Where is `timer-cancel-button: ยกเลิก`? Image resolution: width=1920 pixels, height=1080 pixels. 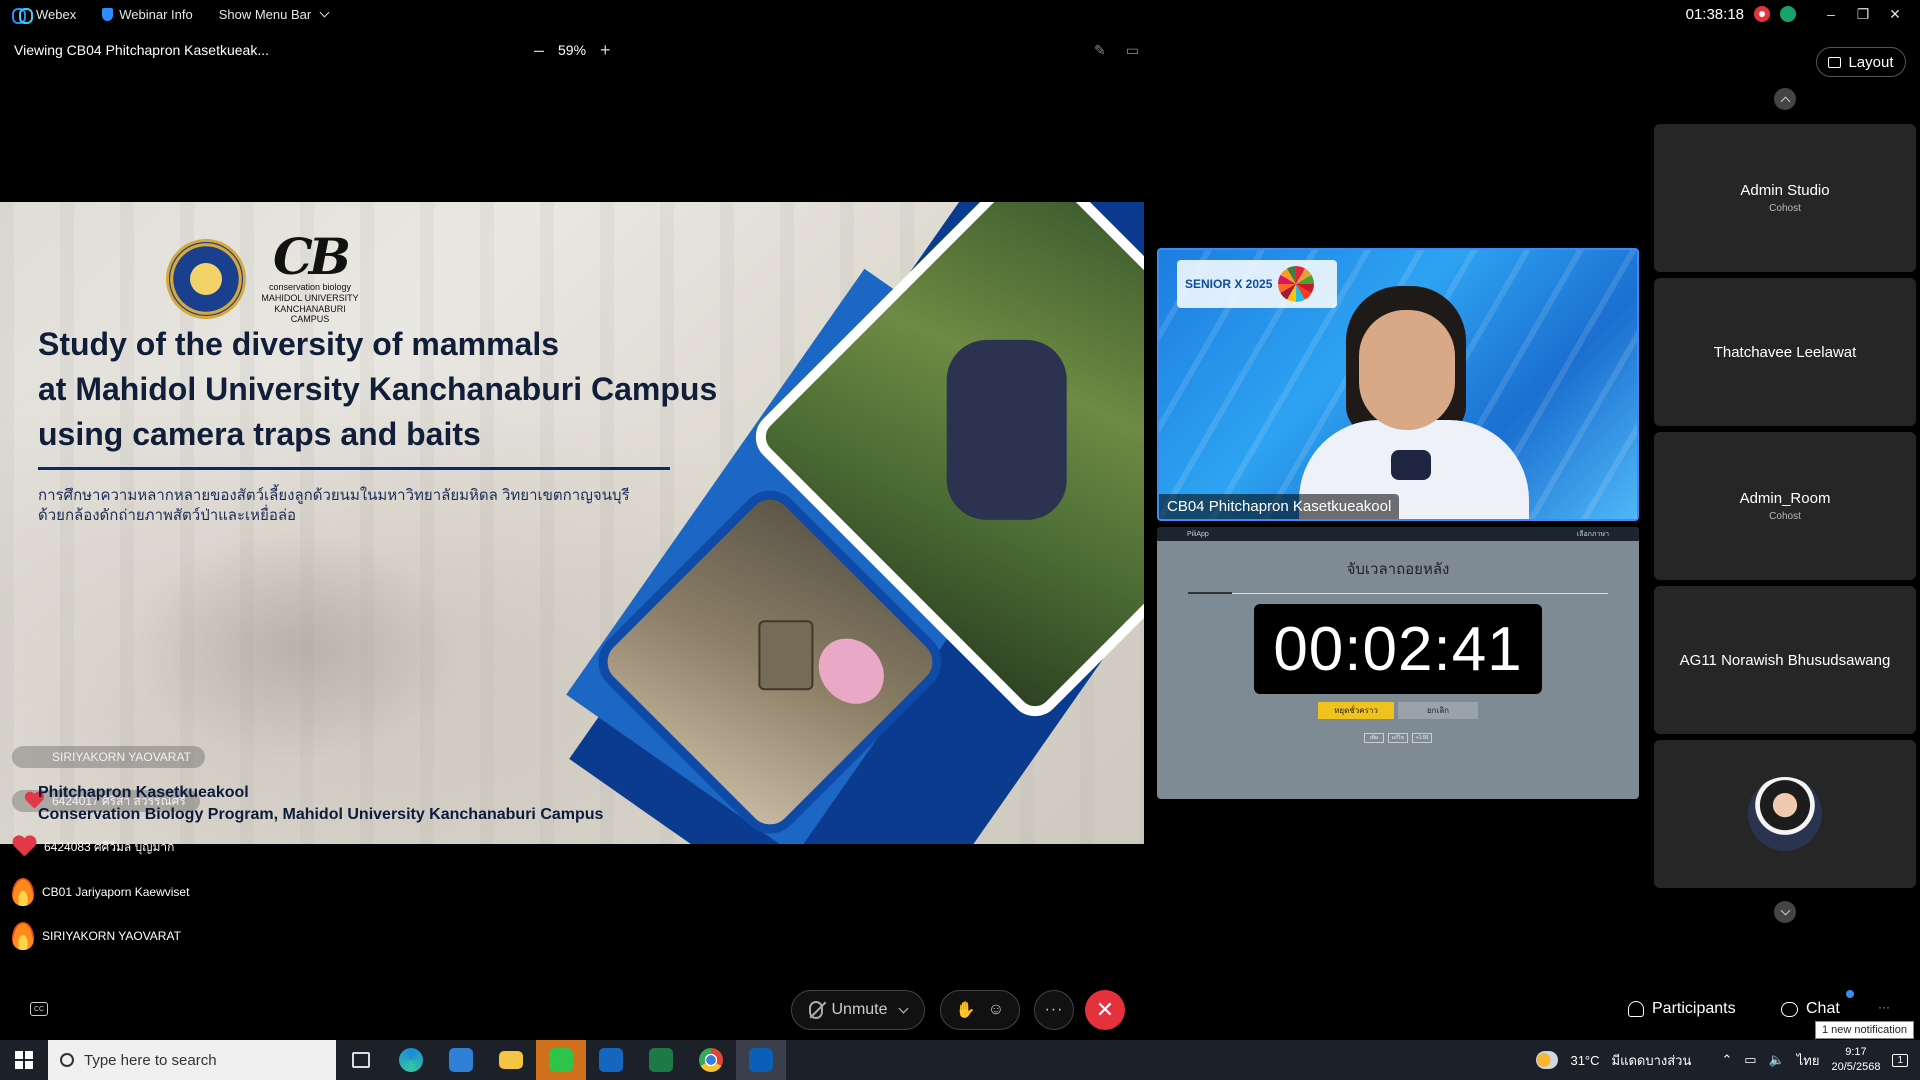
timer-cancel-button: ยกเลิก is located at coordinates (1438, 710).